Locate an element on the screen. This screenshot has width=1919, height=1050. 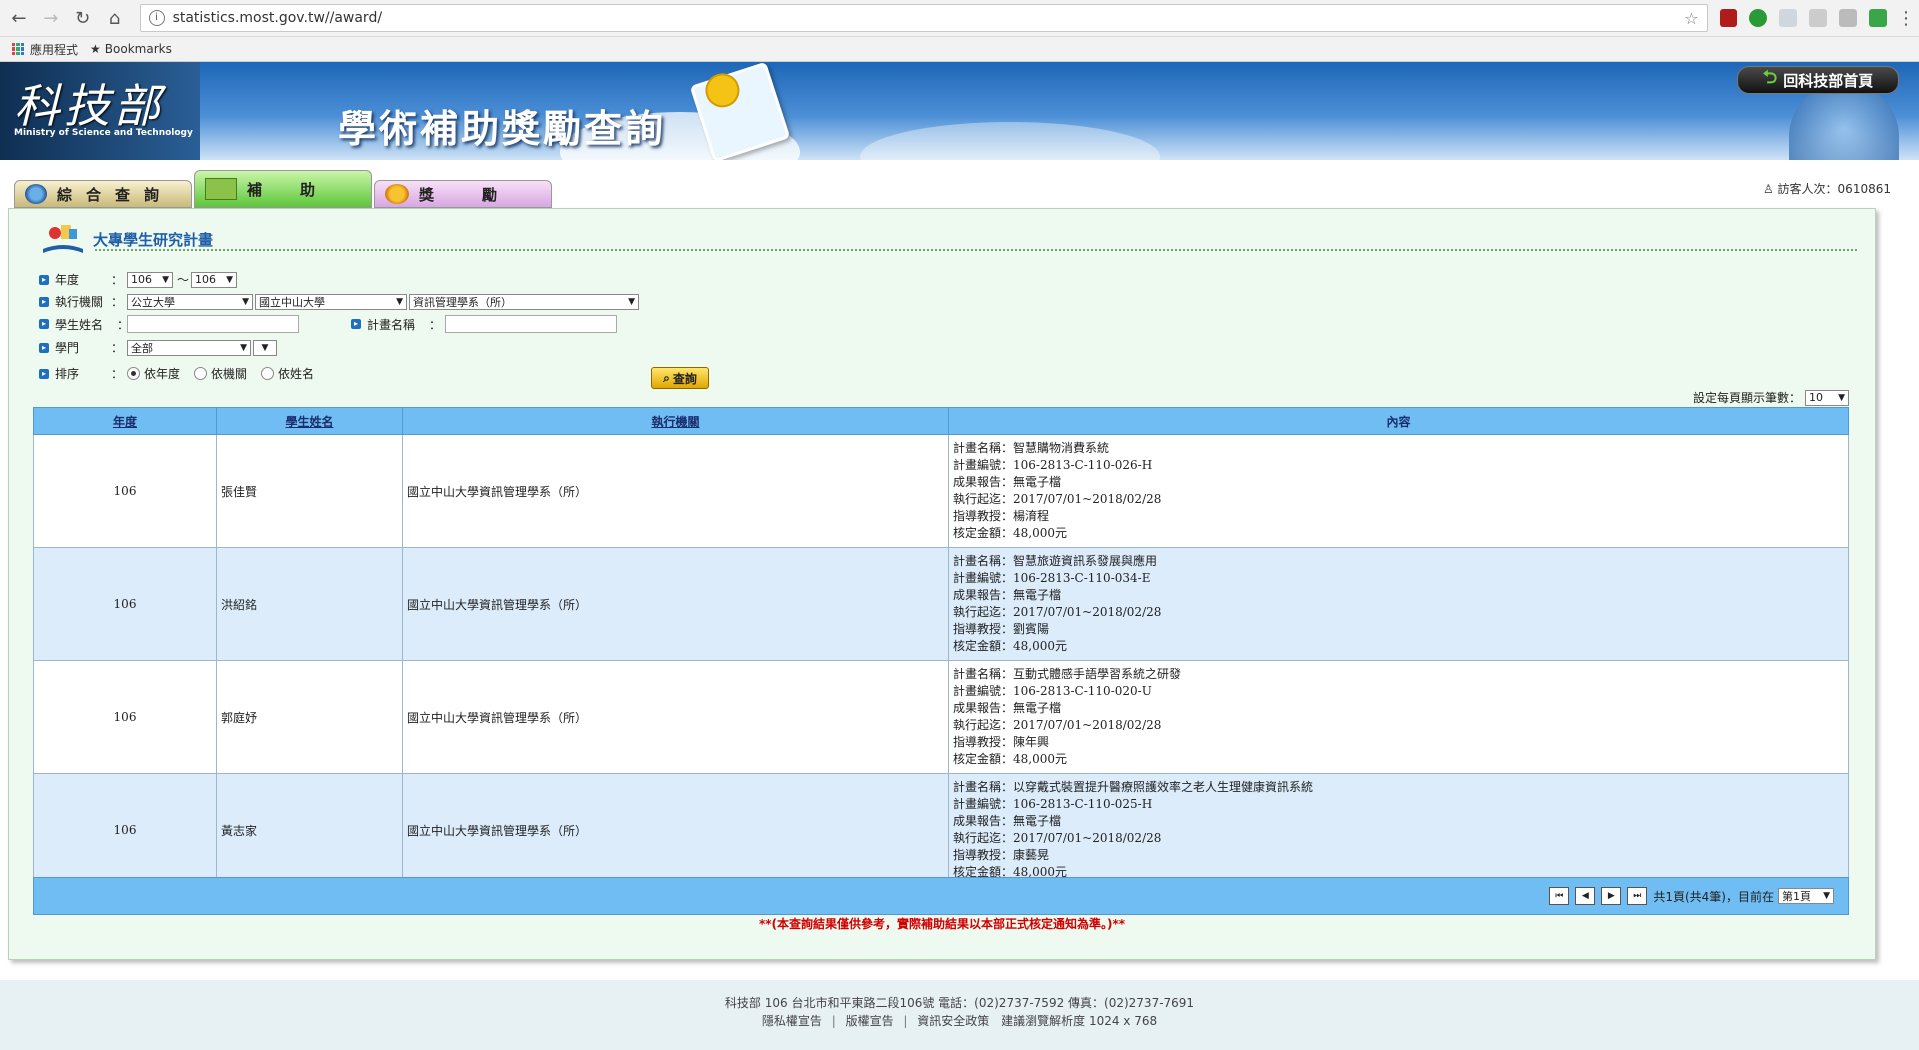
cell-student-name: 郭庭妤 is located at coordinates (309, 717).